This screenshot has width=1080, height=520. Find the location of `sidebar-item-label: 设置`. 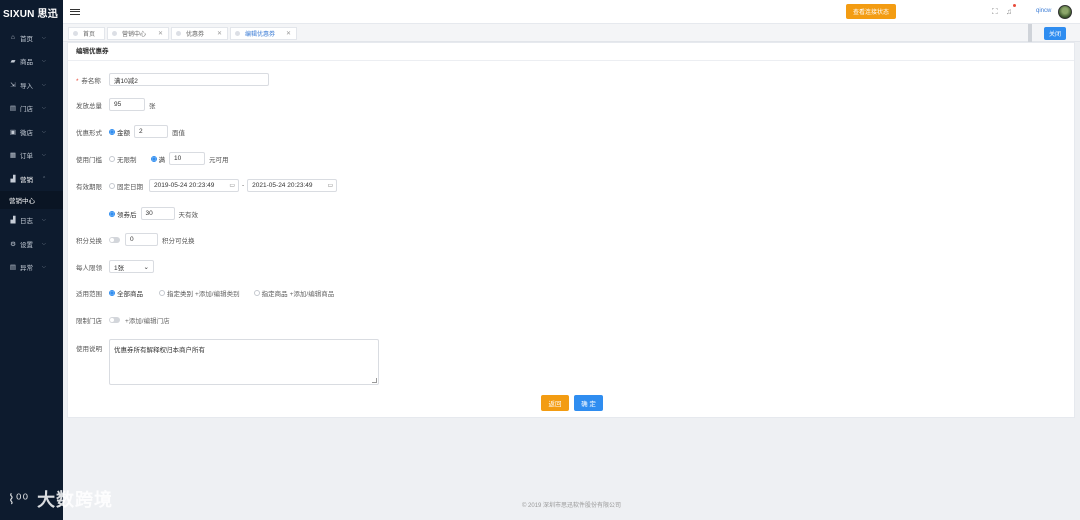

sidebar-item-label: 设置 is located at coordinates (26, 245).